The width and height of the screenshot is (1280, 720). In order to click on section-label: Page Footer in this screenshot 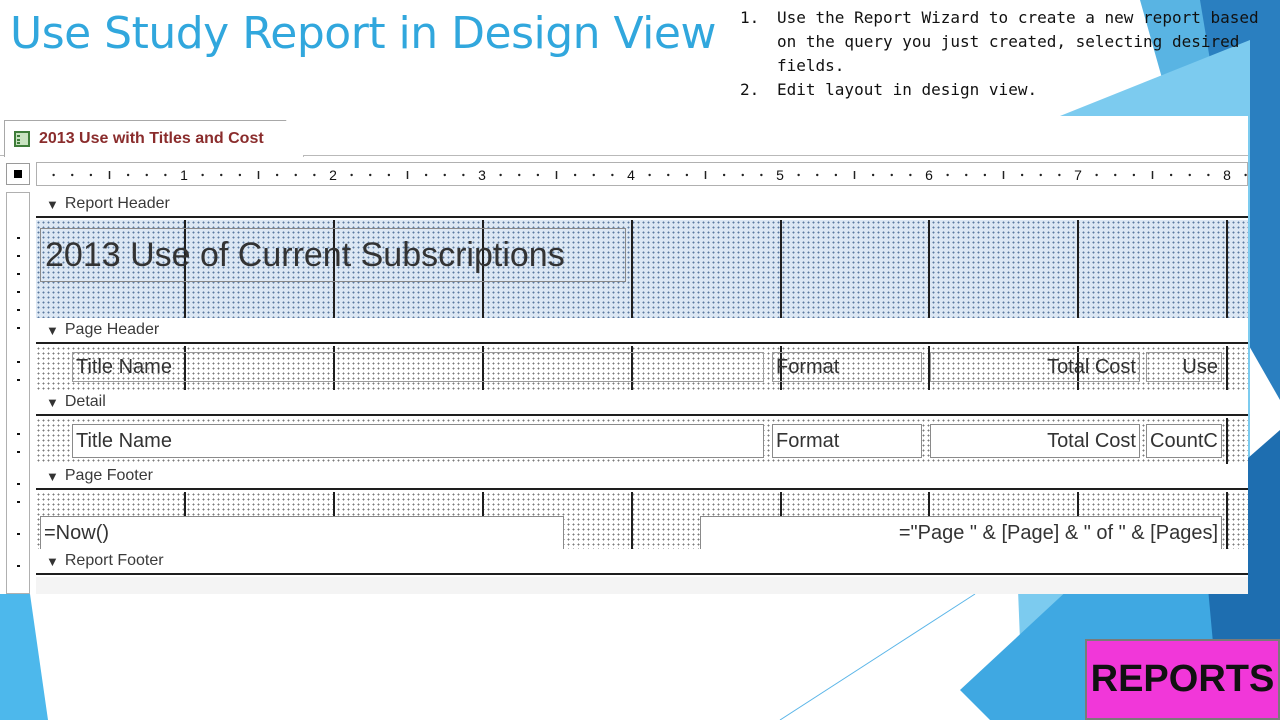, I will do `click(108, 475)`.